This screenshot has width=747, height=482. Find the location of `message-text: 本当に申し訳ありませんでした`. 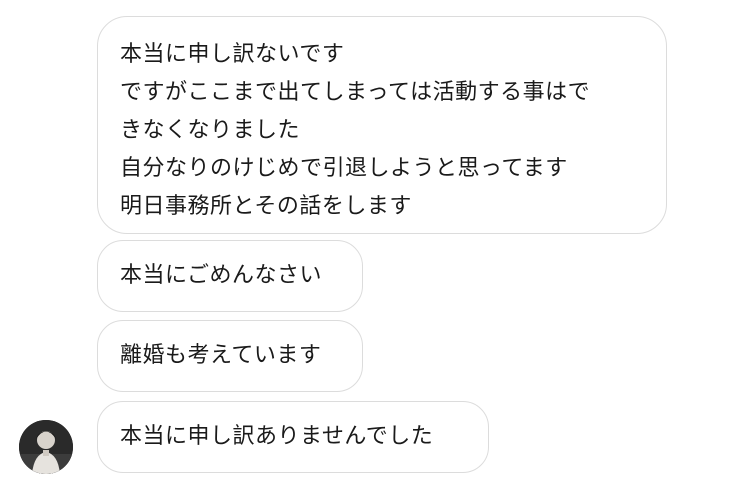

message-text: 本当に申し訳ありませんでした is located at coordinates (277, 436).